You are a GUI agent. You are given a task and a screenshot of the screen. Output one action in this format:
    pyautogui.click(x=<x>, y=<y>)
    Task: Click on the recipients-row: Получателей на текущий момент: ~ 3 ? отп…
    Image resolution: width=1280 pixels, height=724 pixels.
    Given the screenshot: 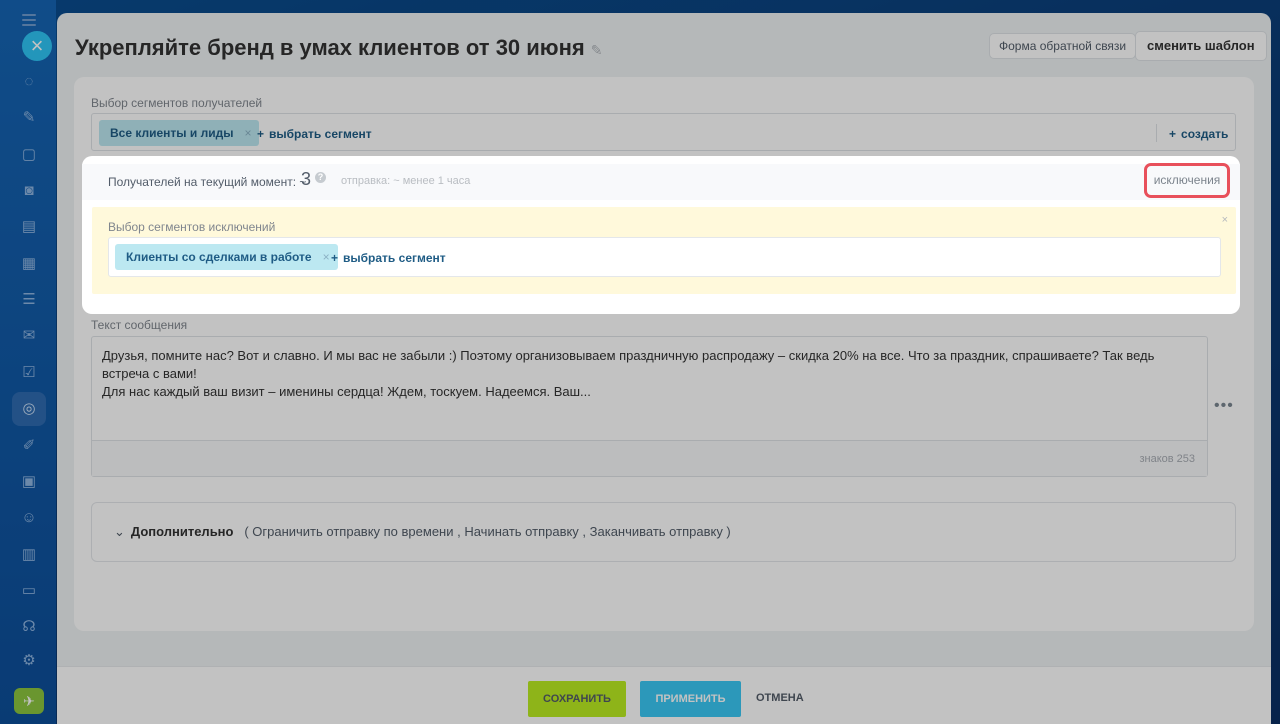 What is the action you would take?
    pyautogui.click(x=661, y=181)
    